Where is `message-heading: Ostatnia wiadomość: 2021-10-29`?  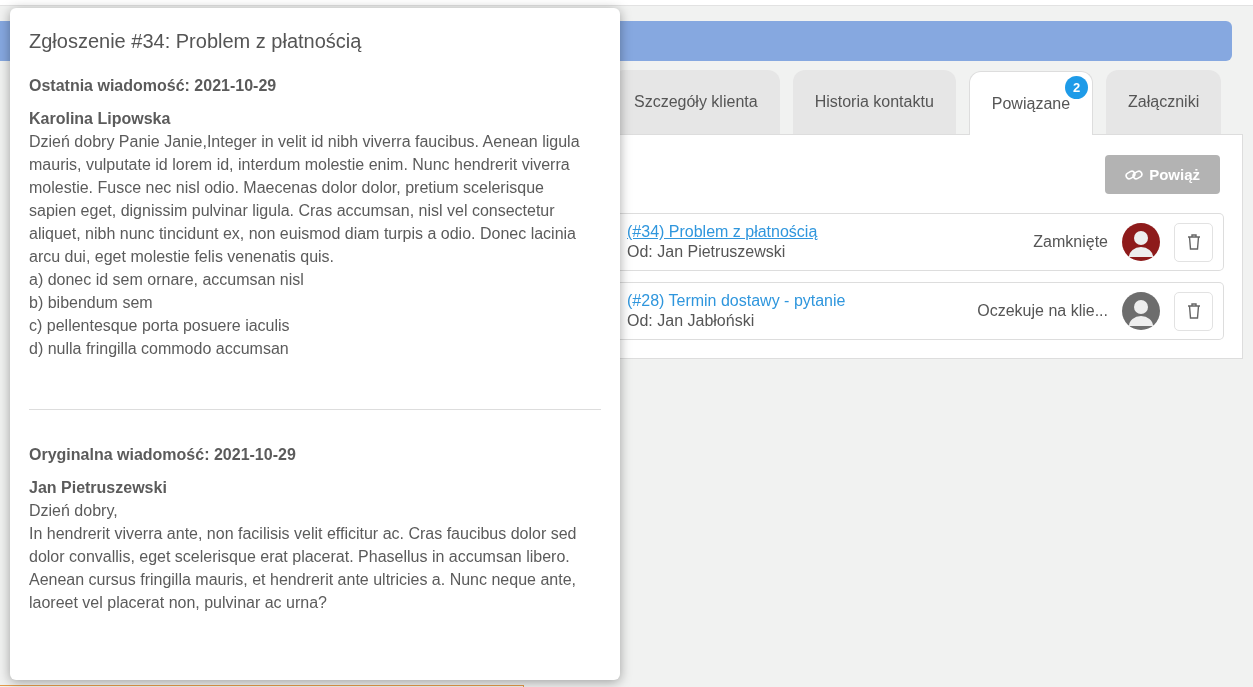
message-heading: Ostatnia wiadomość: 2021-10-29 is located at coordinates (153, 86).